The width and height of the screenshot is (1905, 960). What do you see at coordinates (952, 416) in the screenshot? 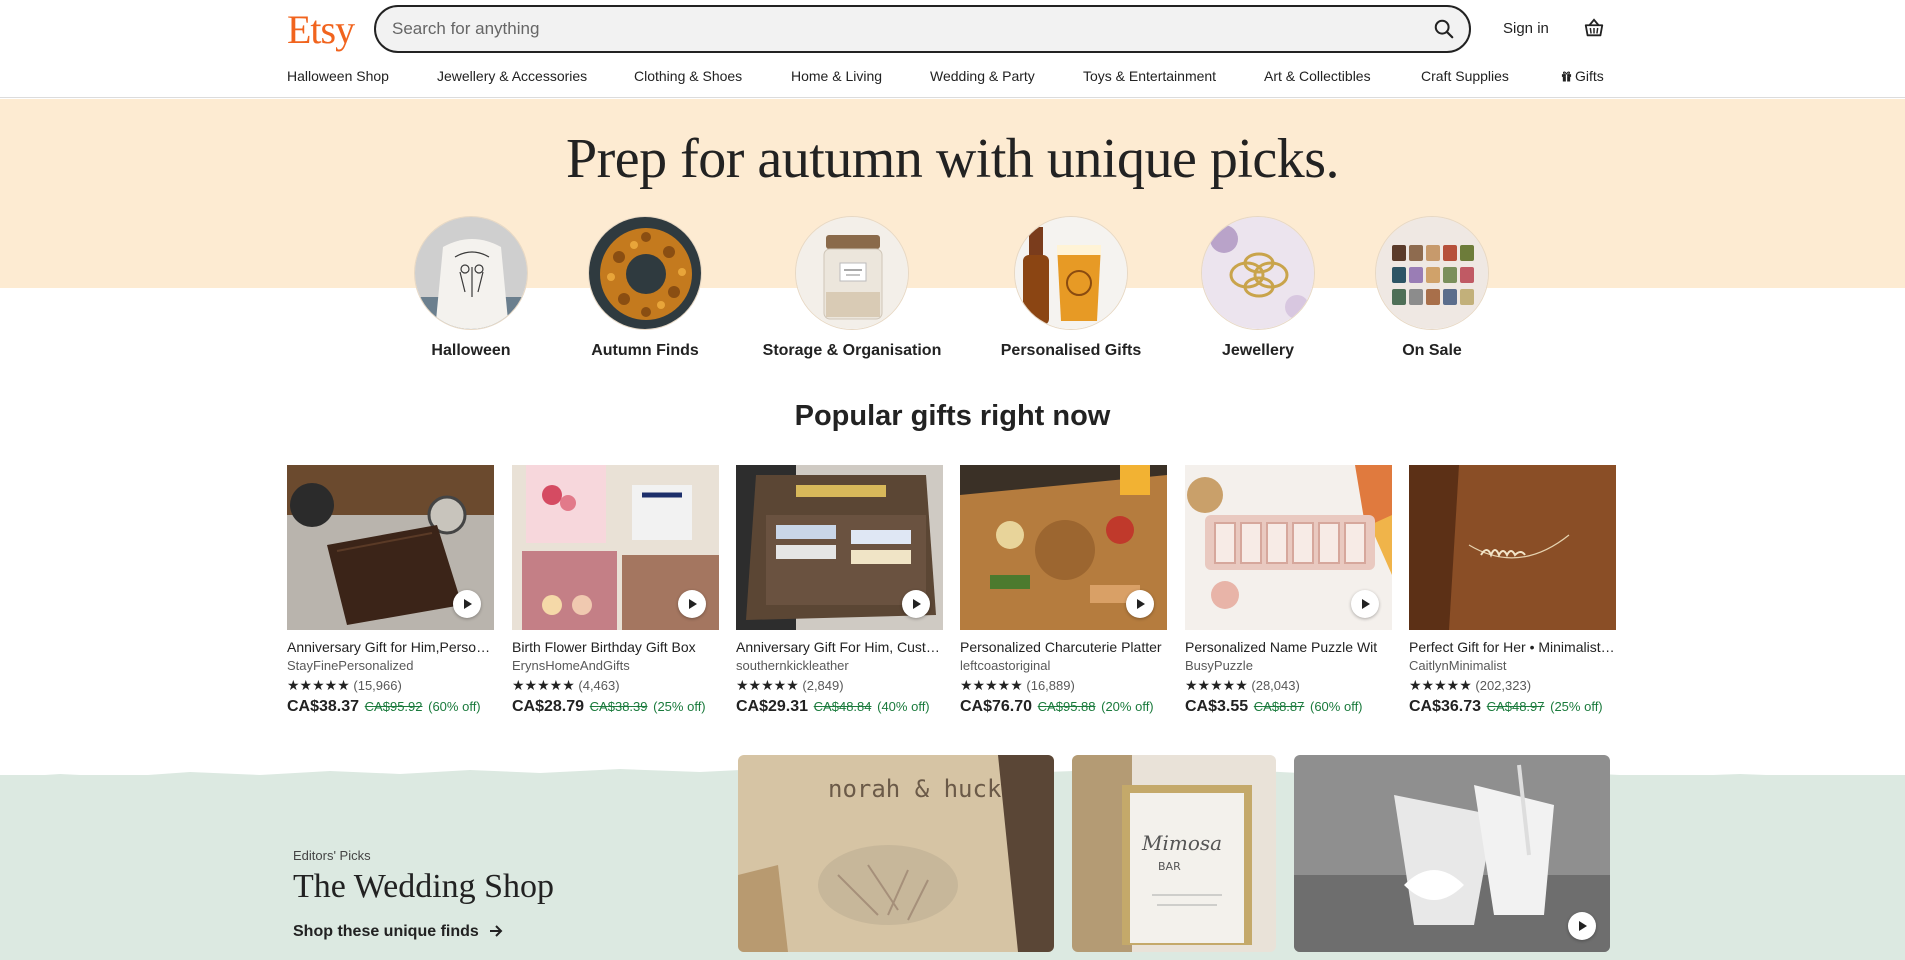
I see `popular-gifts-heading: Popular gifts right now` at bounding box center [952, 416].